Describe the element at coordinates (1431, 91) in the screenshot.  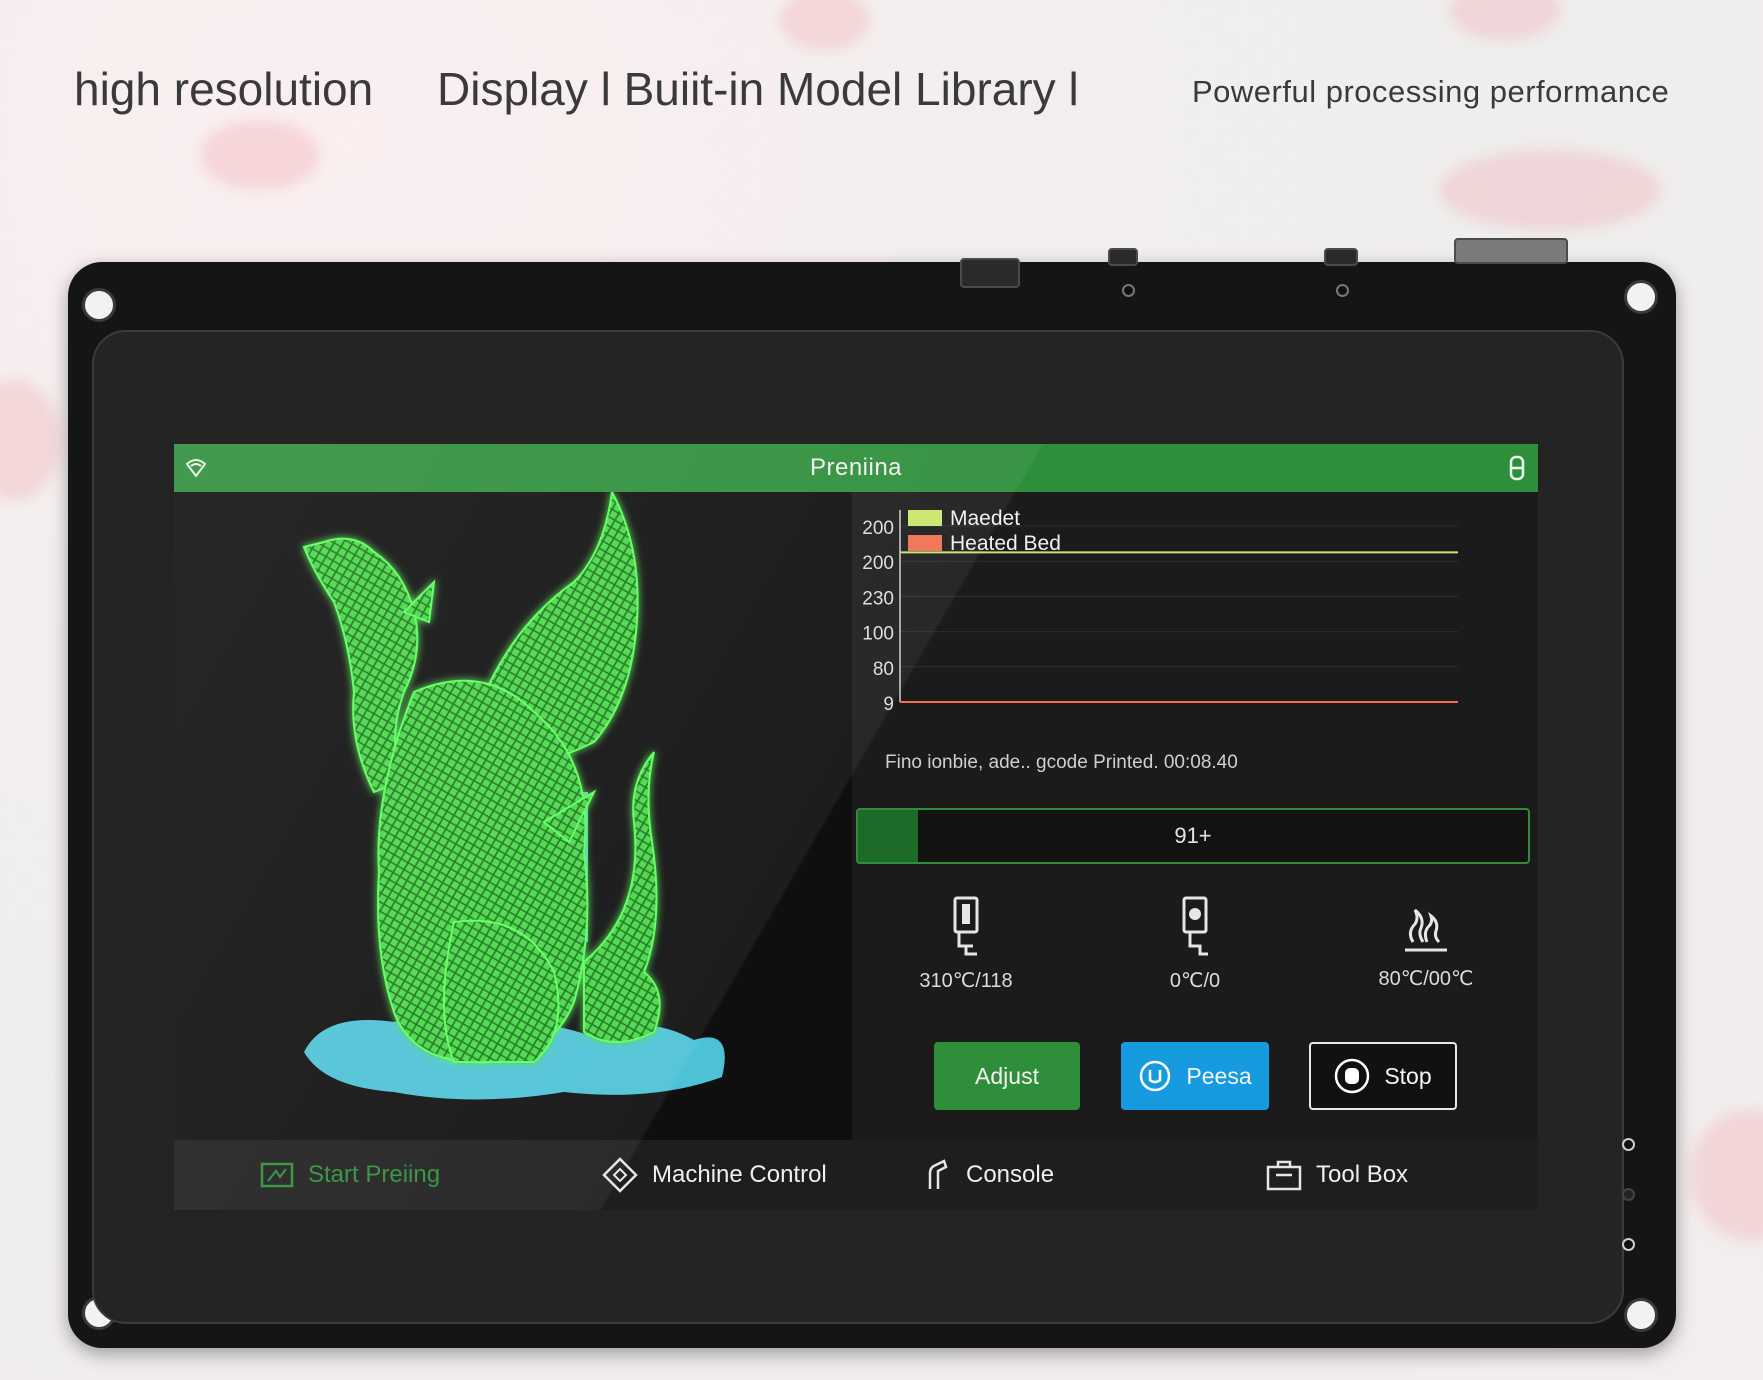
I see `headline-performance: Powerful processing performance` at that location.